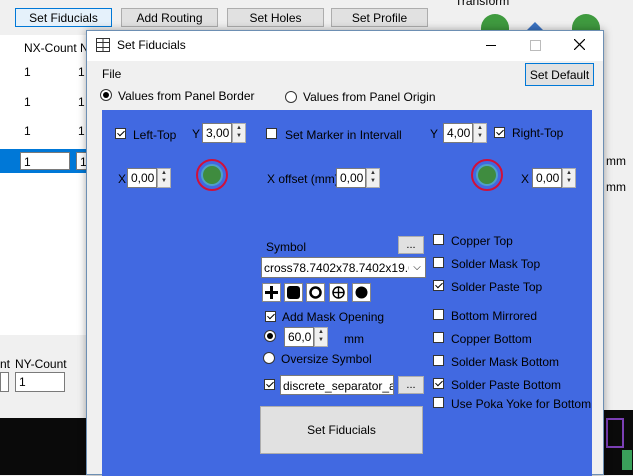  I want to click on add-mask-opening-label: Add Mask Opening, so click(333, 317).